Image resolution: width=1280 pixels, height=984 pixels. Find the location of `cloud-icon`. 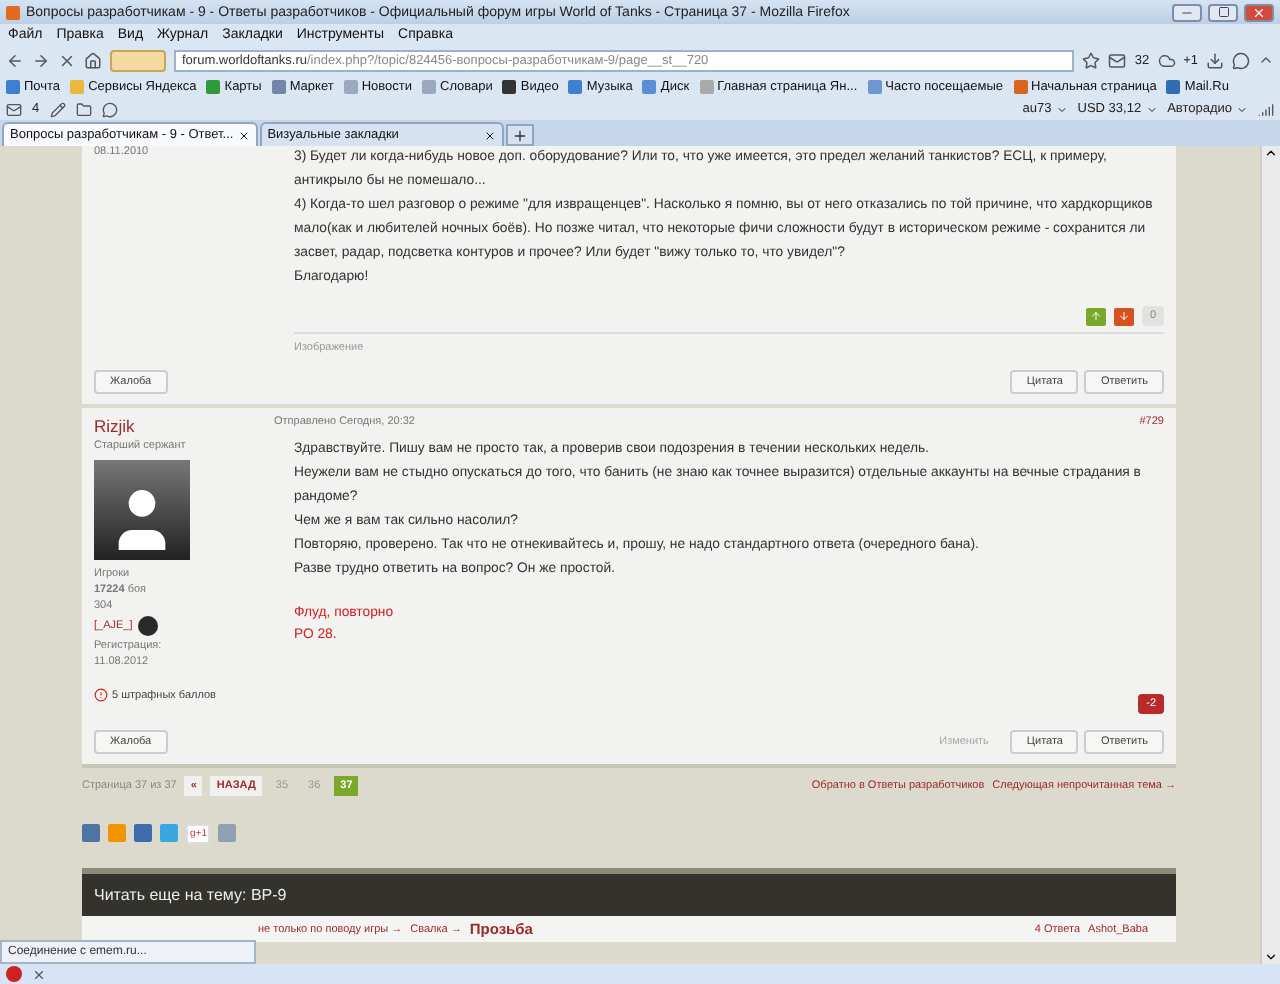

cloud-icon is located at coordinates (1166, 60).